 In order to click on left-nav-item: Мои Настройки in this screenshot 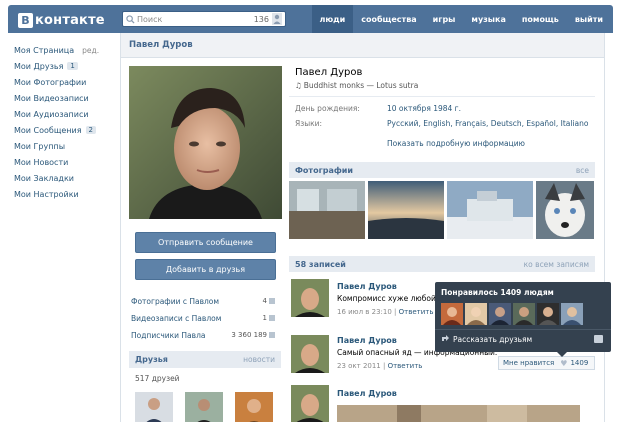, I will do `click(64, 194)`.